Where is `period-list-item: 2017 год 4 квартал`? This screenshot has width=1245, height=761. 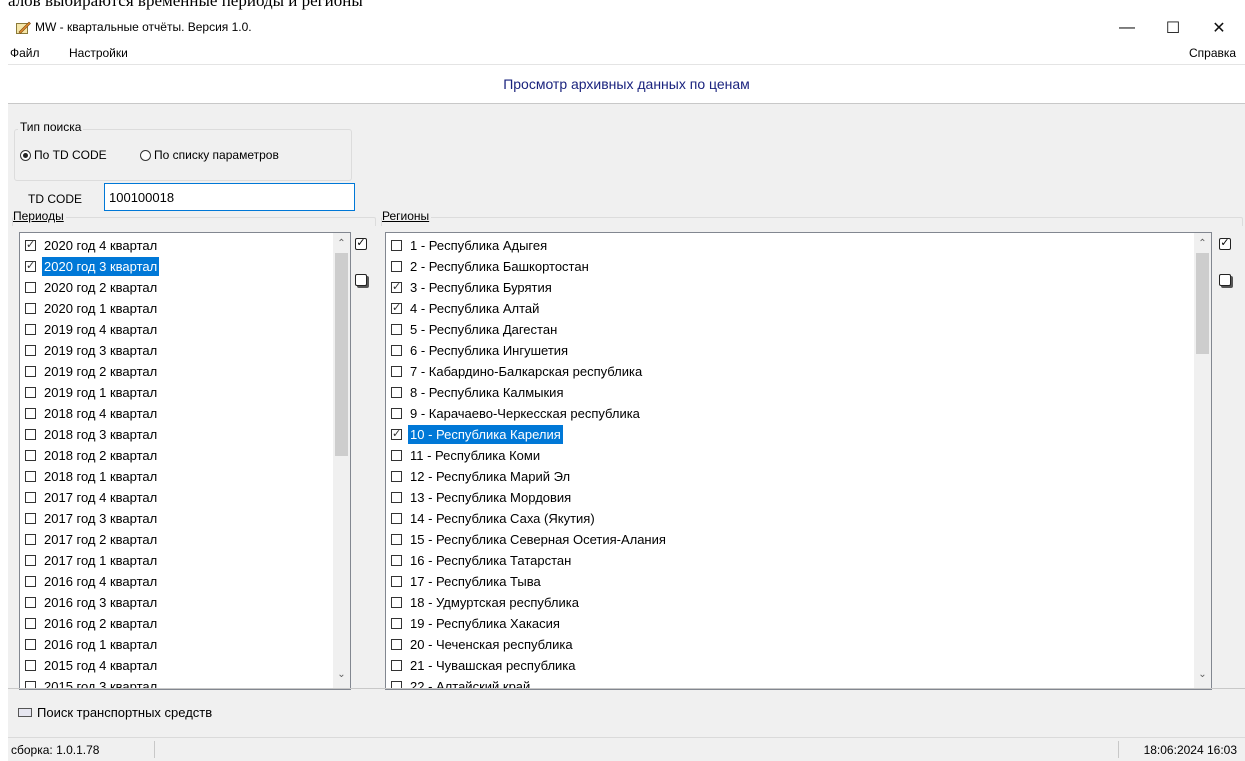 period-list-item: 2017 год 4 квартал is located at coordinates (89, 497).